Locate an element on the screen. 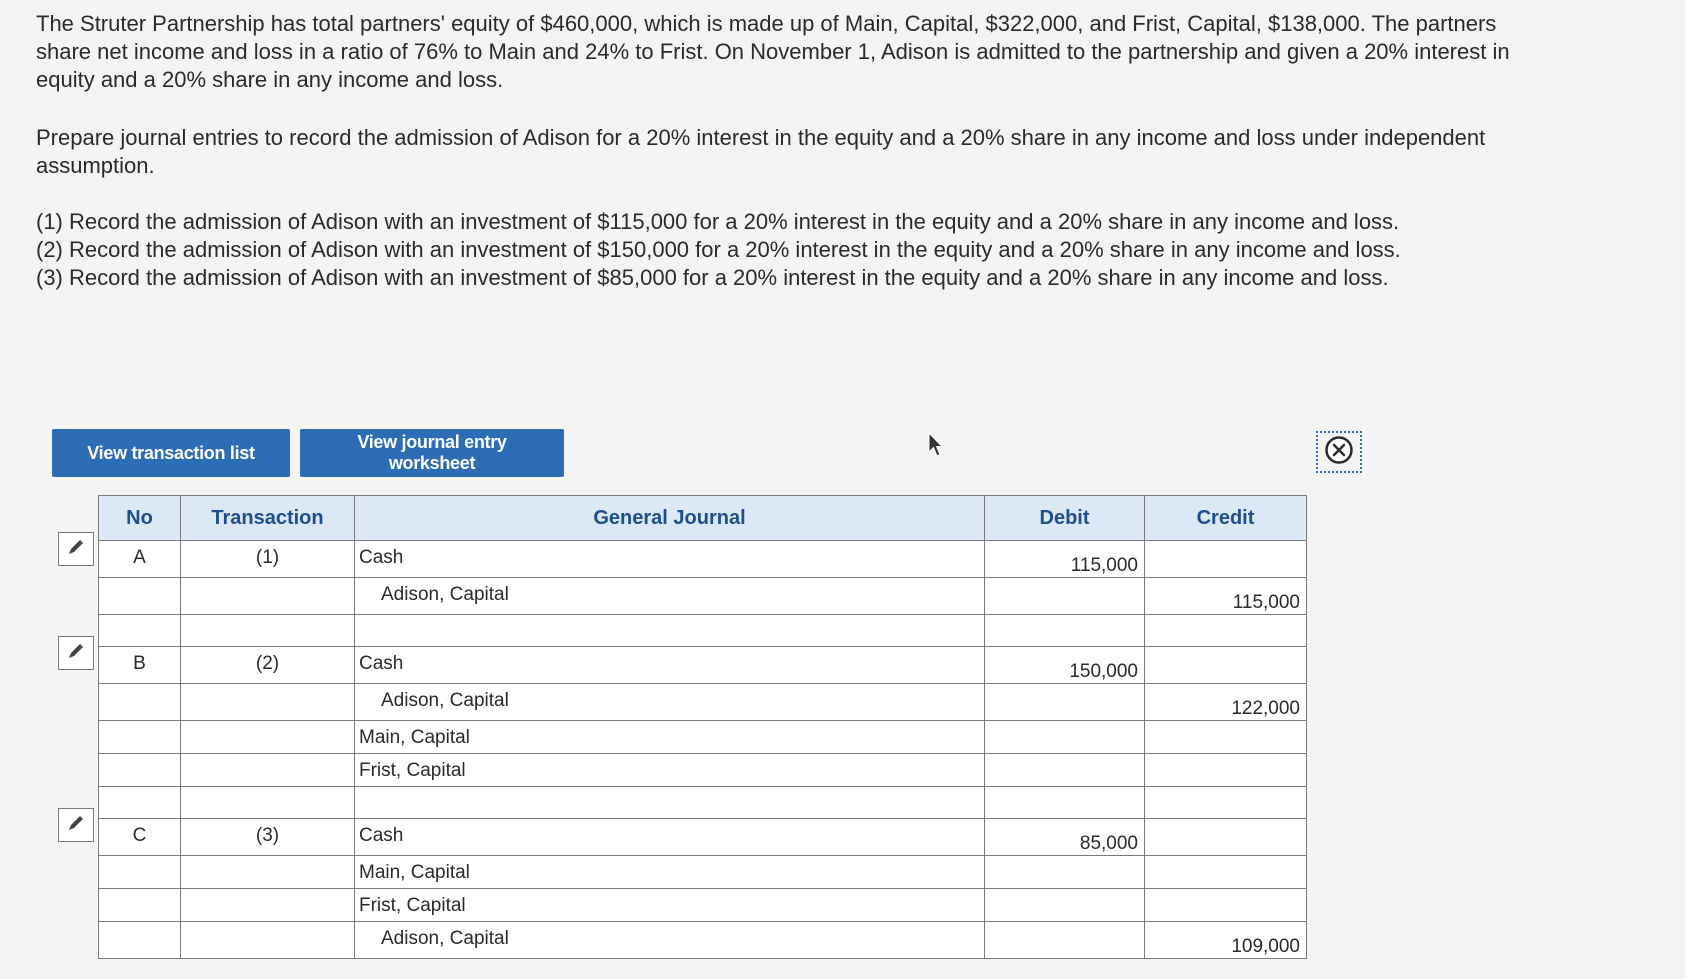 This screenshot has height=979, width=1685. column-header-no: No is located at coordinates (139, 518).